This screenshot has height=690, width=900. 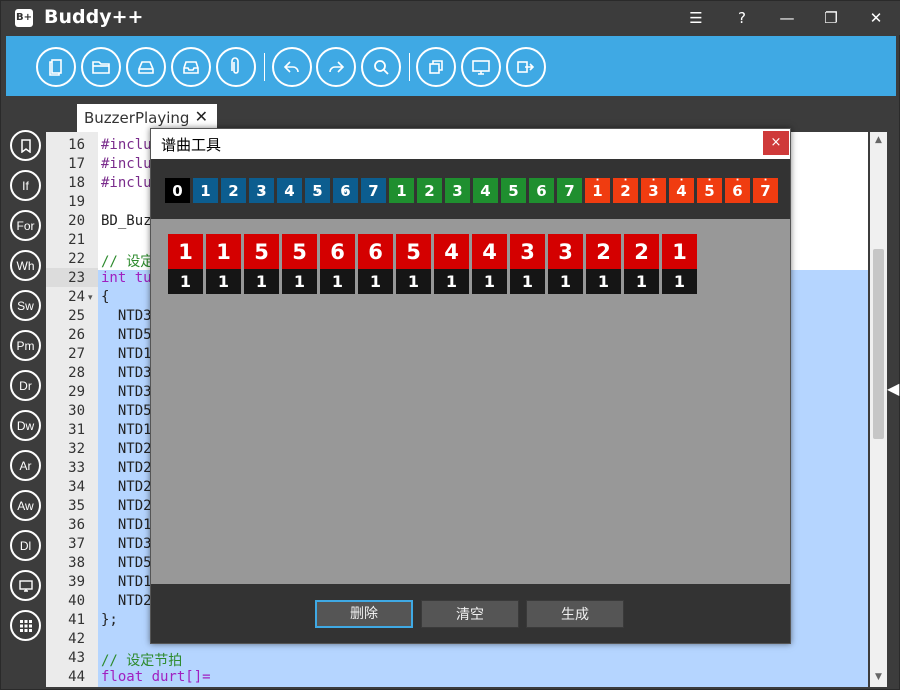 I want to click on toolbar-divider, so click(x=409, y=67).